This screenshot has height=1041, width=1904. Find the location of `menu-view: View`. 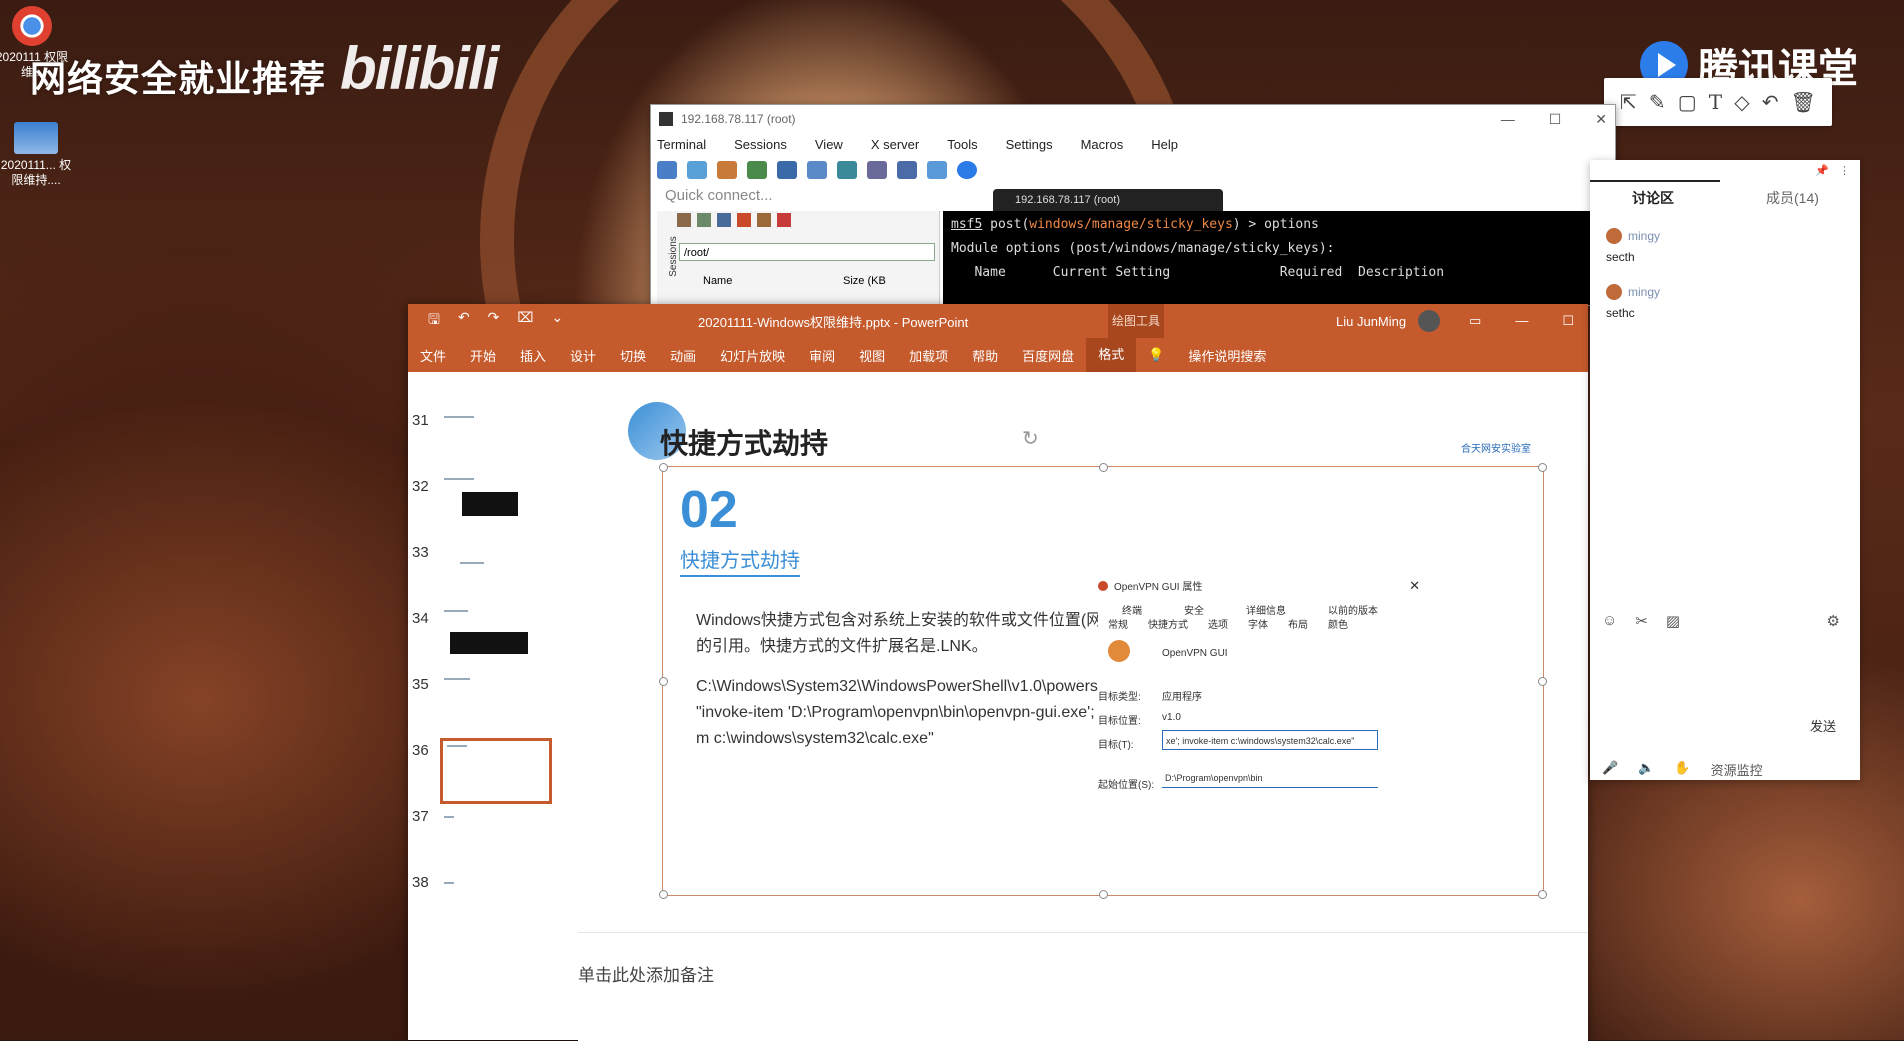

menu-view: View is located at coordinates (829, 144).